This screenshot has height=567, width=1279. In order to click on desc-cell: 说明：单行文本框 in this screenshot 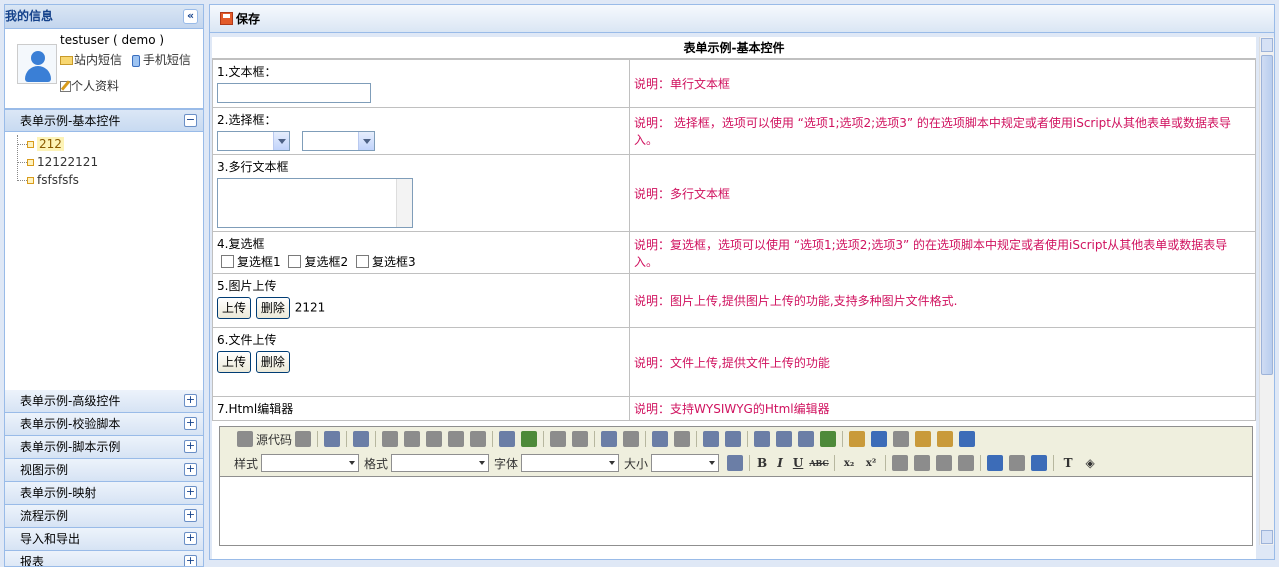, I will do `click(942, 83)`.